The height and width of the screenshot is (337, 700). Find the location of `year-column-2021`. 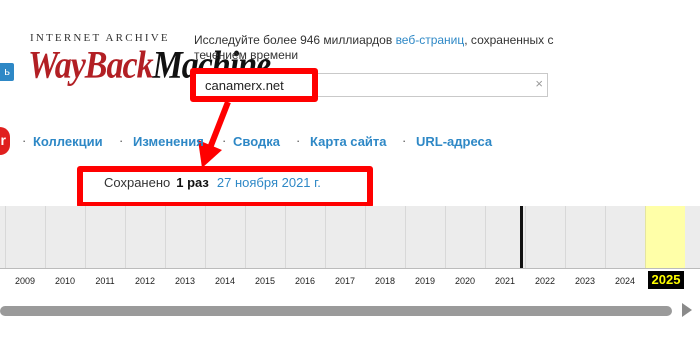

year-column-2021 is located at coordinates (505, 237).